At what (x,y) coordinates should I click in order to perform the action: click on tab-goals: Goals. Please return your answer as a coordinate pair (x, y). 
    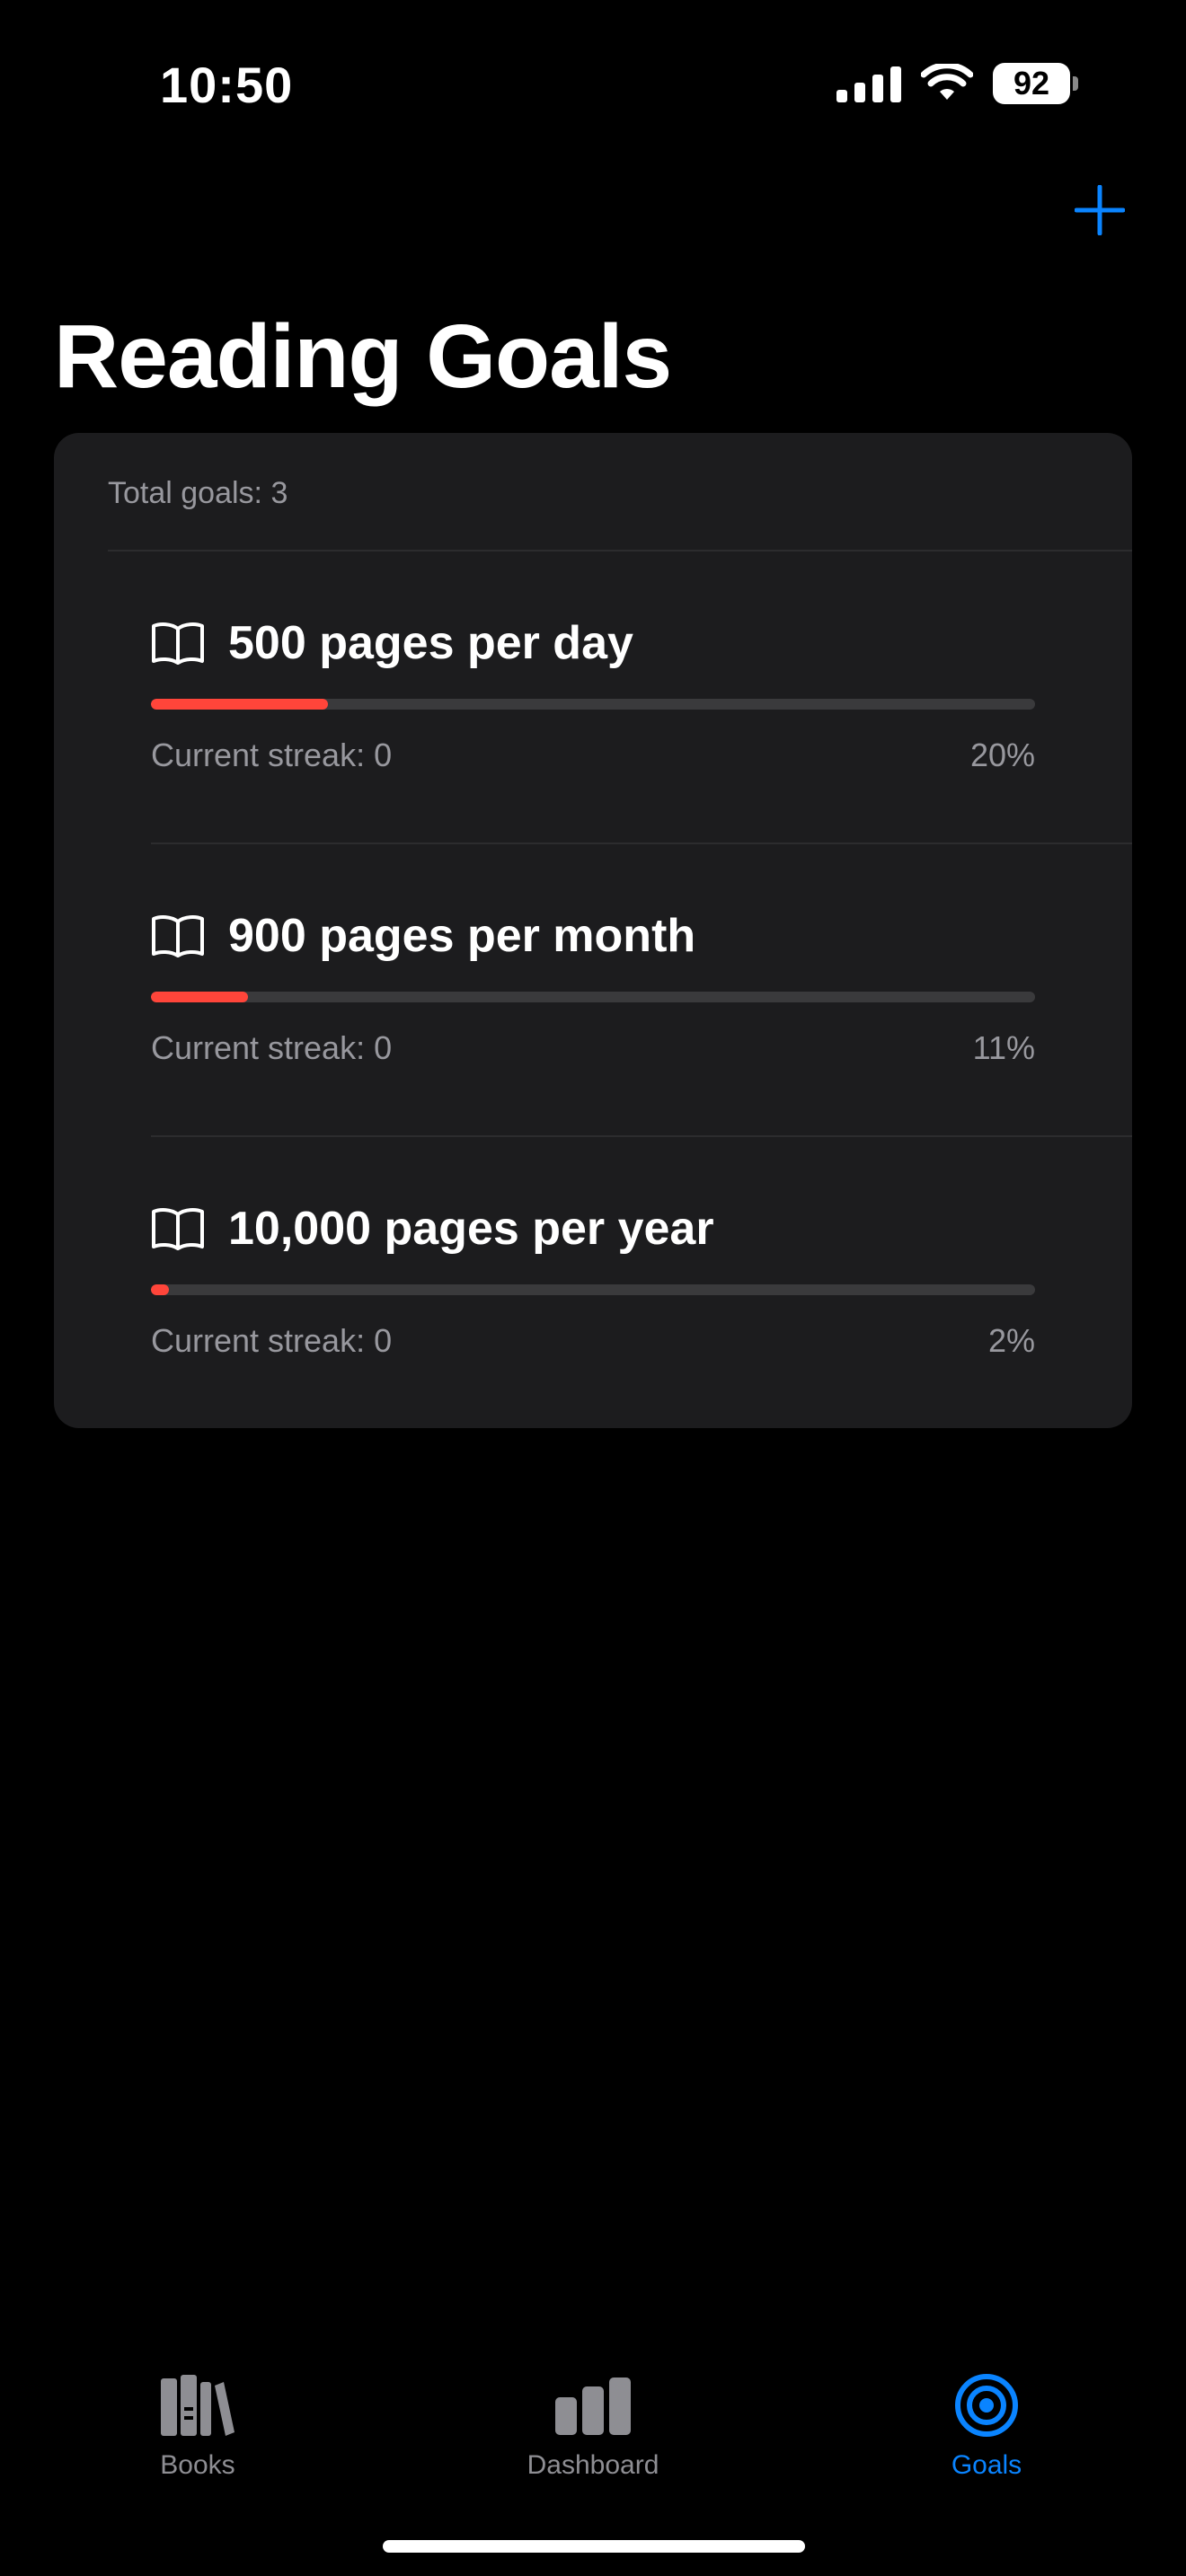
    Looking at the image, I should click on (986, 2425).